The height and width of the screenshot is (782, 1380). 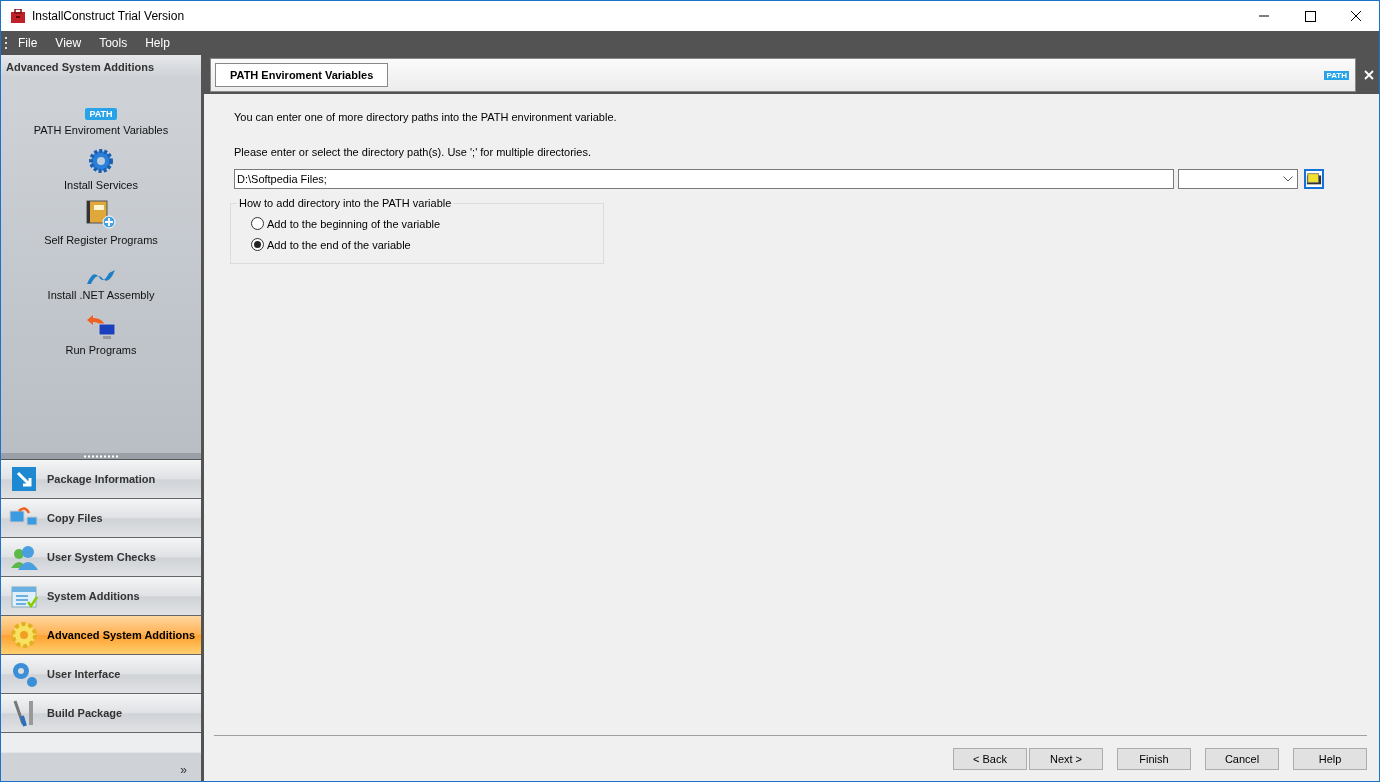 I want to click on arrow-square-icon, so click(x=24, y=479).